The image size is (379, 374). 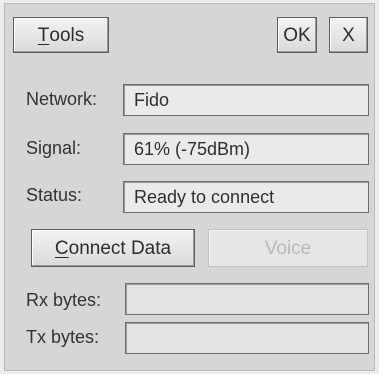 I want to click on voice-button: Voice, so click(x=288, y=248).